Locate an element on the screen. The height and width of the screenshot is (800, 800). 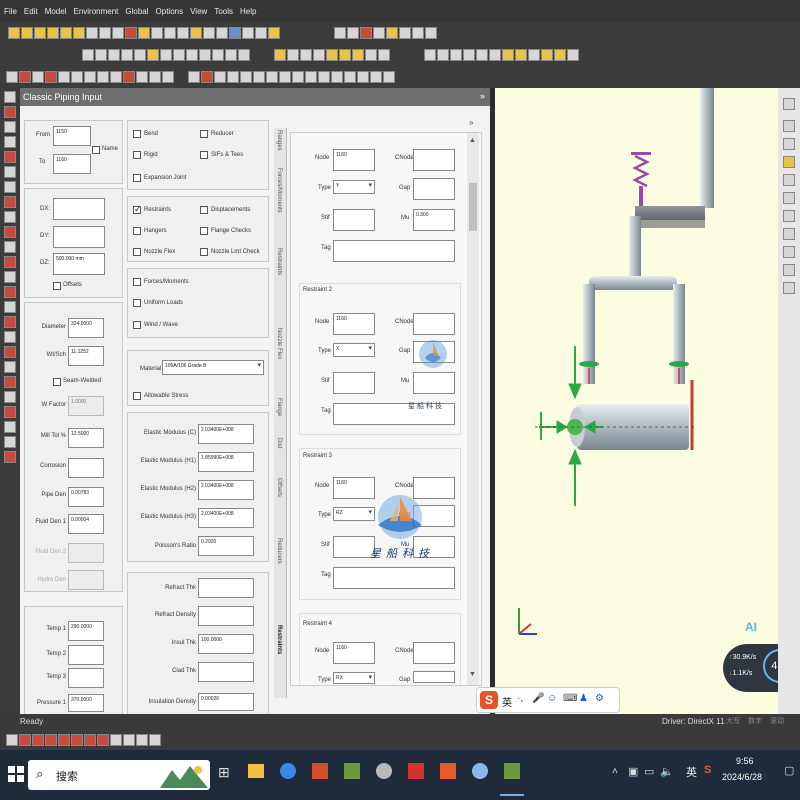
clad-thk-input is located at coordinates (226, 672).